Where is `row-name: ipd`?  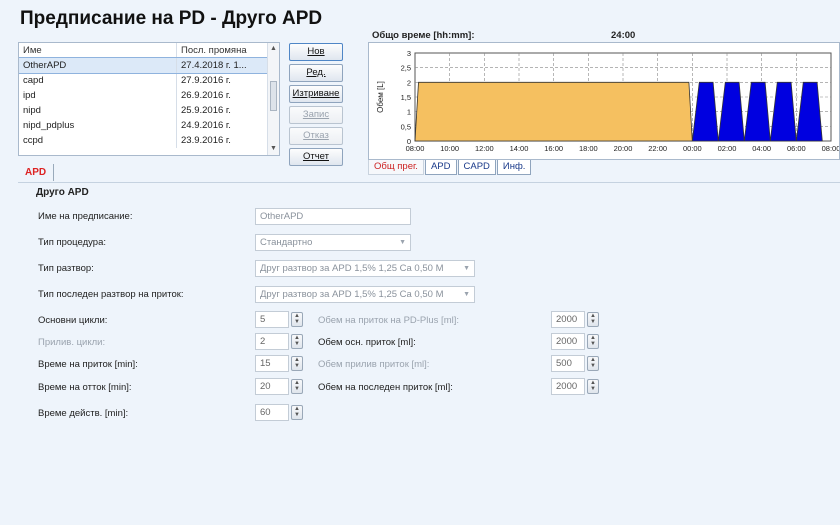
row-name: ipd is located at coordinates (29, 95).